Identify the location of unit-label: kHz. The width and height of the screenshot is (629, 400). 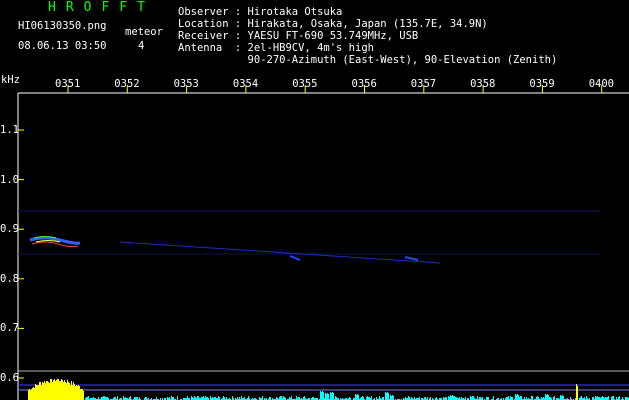
(10, 80).